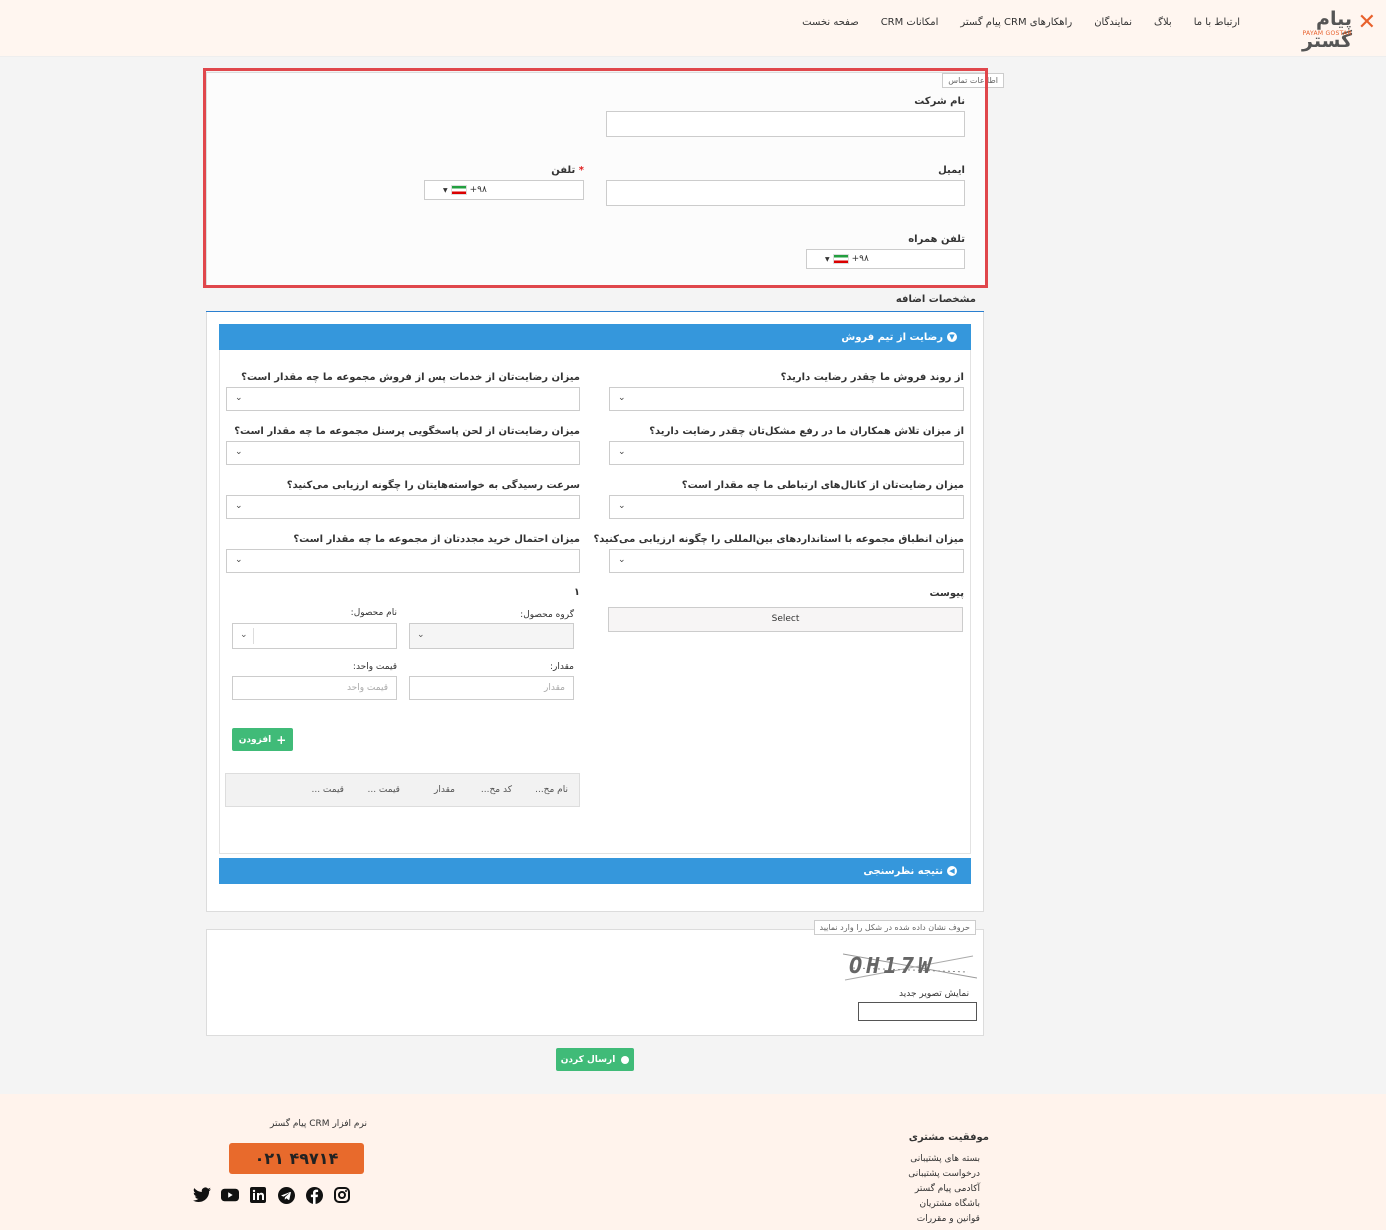  What do you see at coordinates (374, 667) in the screenshot?
I see `unit-price-label: قیمت واحد:` at bounding box center [374, 667].